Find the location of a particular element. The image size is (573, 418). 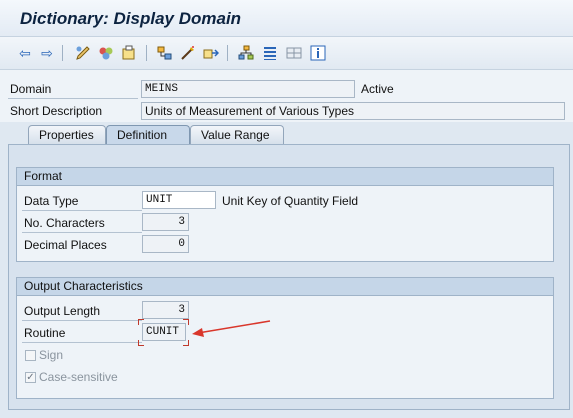

domain-label: Domain is located at coordinates (31, 89).